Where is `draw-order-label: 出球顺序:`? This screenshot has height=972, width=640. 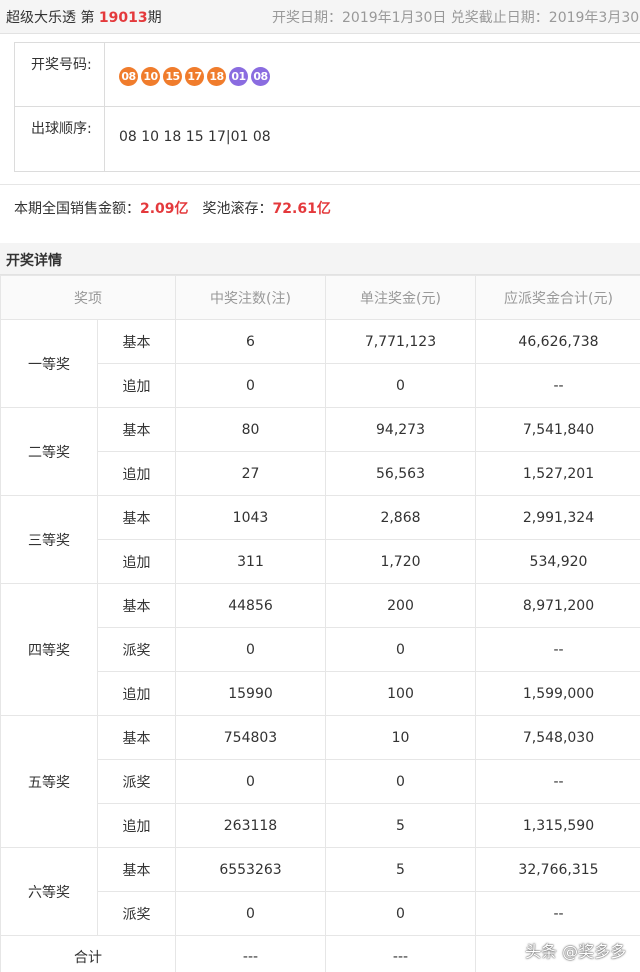
draw-order-label: 出球顺序: is located at coordinates (60, 139).